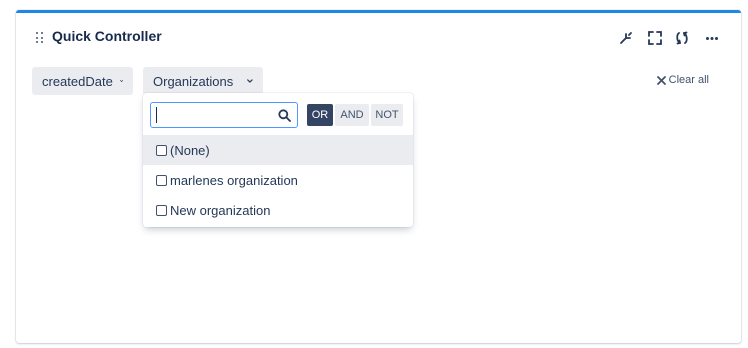 The height and width of the screenshot is (348, 748). What do you see at coordinates (688, 80) in the screenshot?
I see `clear-all-label: Clear all` at bounding box center [688, 80].